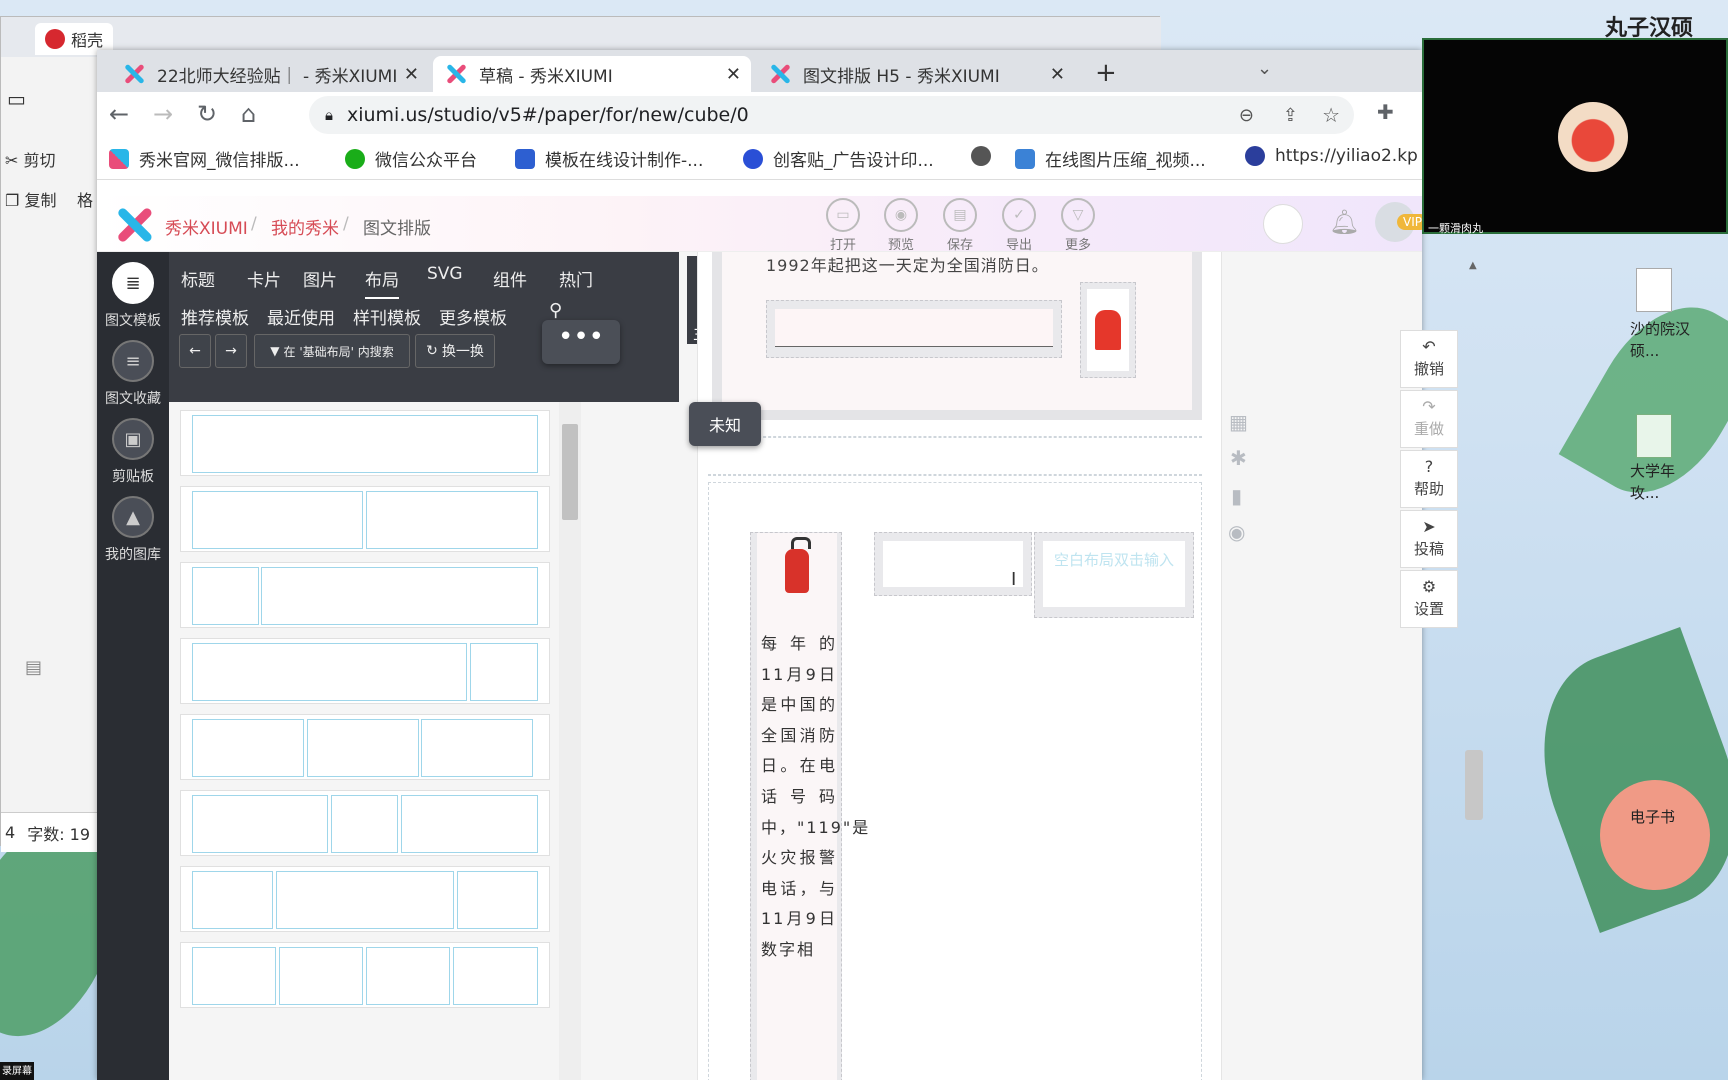 The image size is (1728, 1080). I want to click on tab-1: 22北师大经验贴｜ - 秀米XIUMI ✕, so click(270, 74).